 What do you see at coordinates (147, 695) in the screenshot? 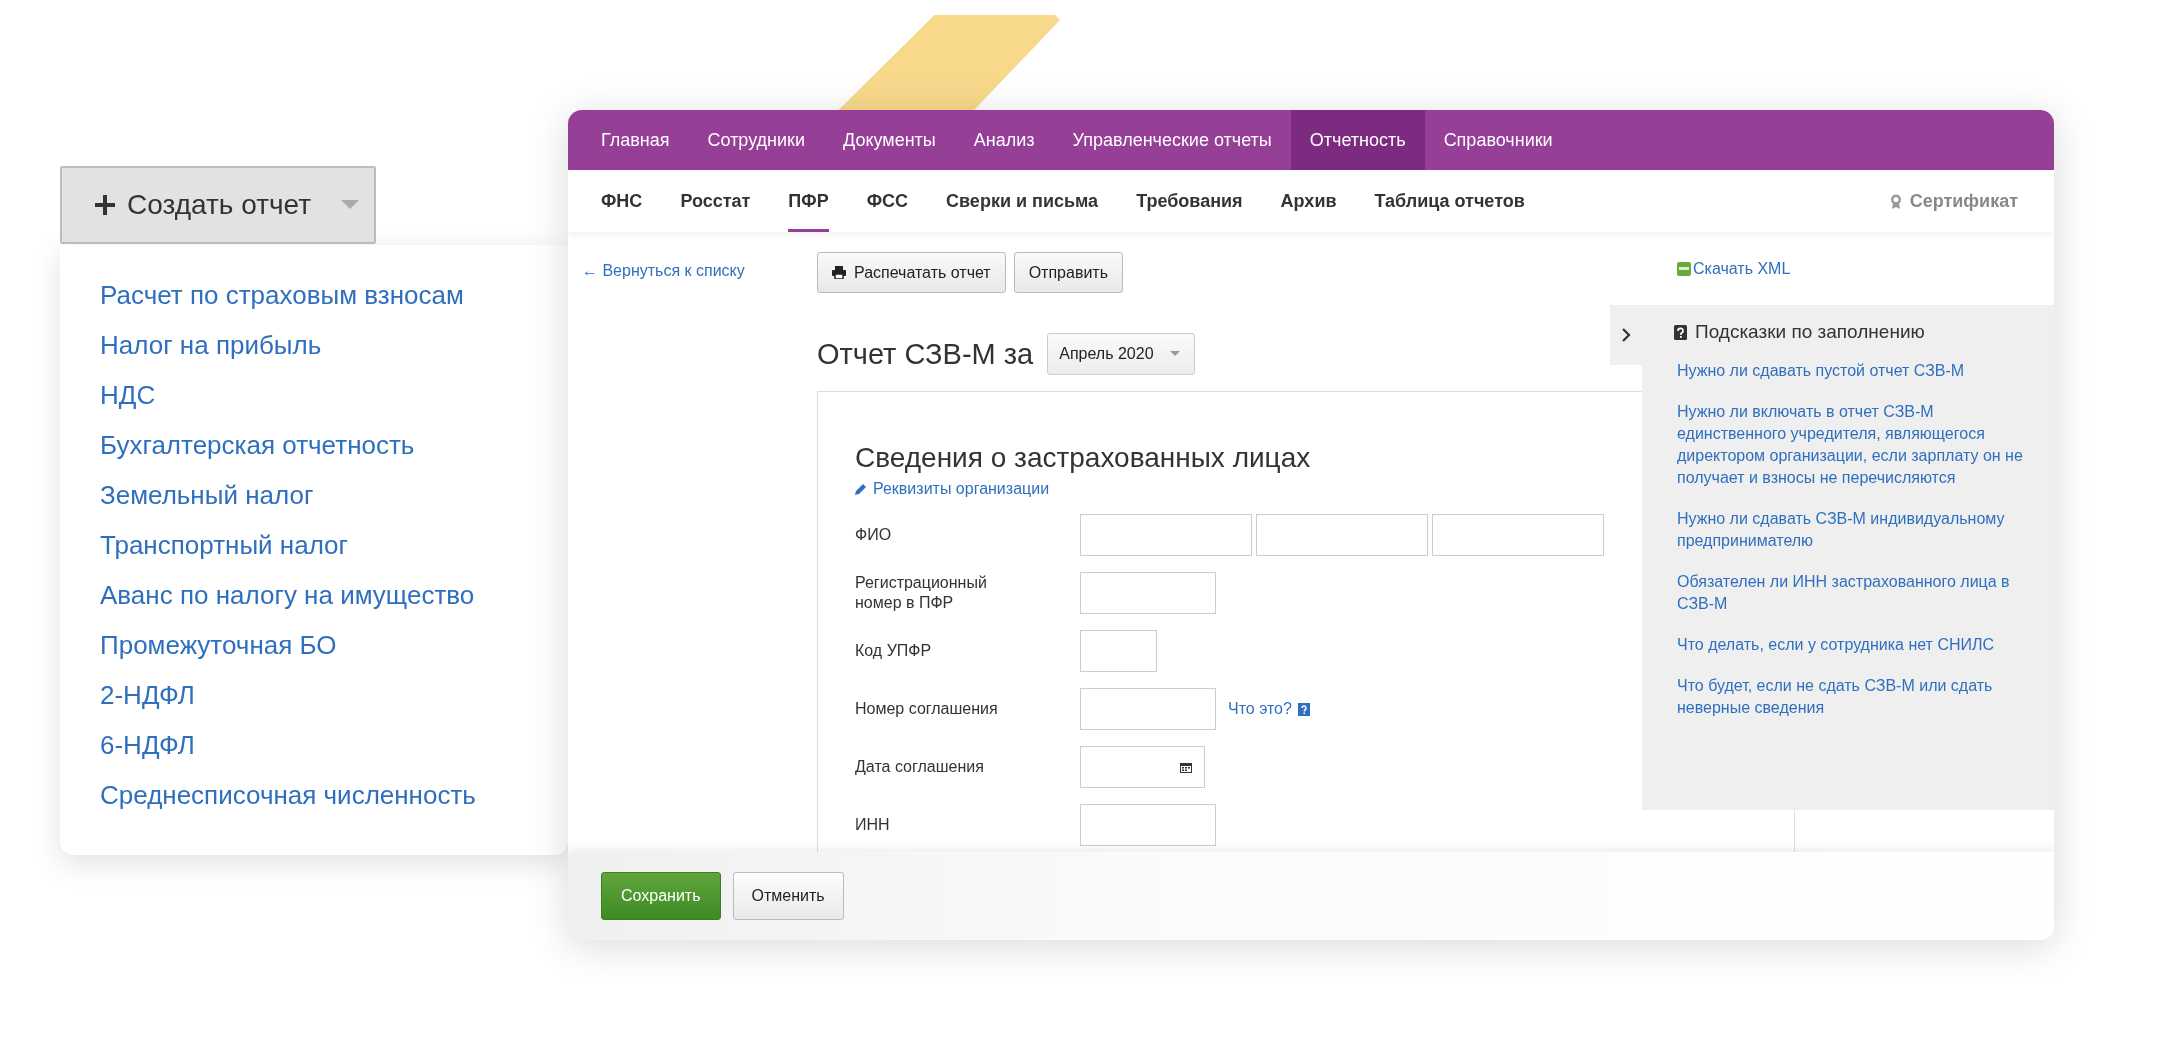
I see `menu-item: 2-НДФЛ` at bounding box center [147, 695].